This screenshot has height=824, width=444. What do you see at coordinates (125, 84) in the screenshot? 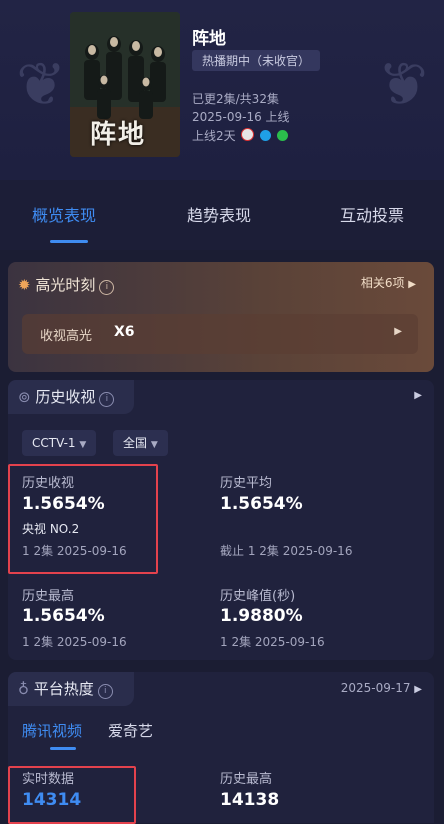
I see `show-poster: 阵地` at bounding box center [125, 84].